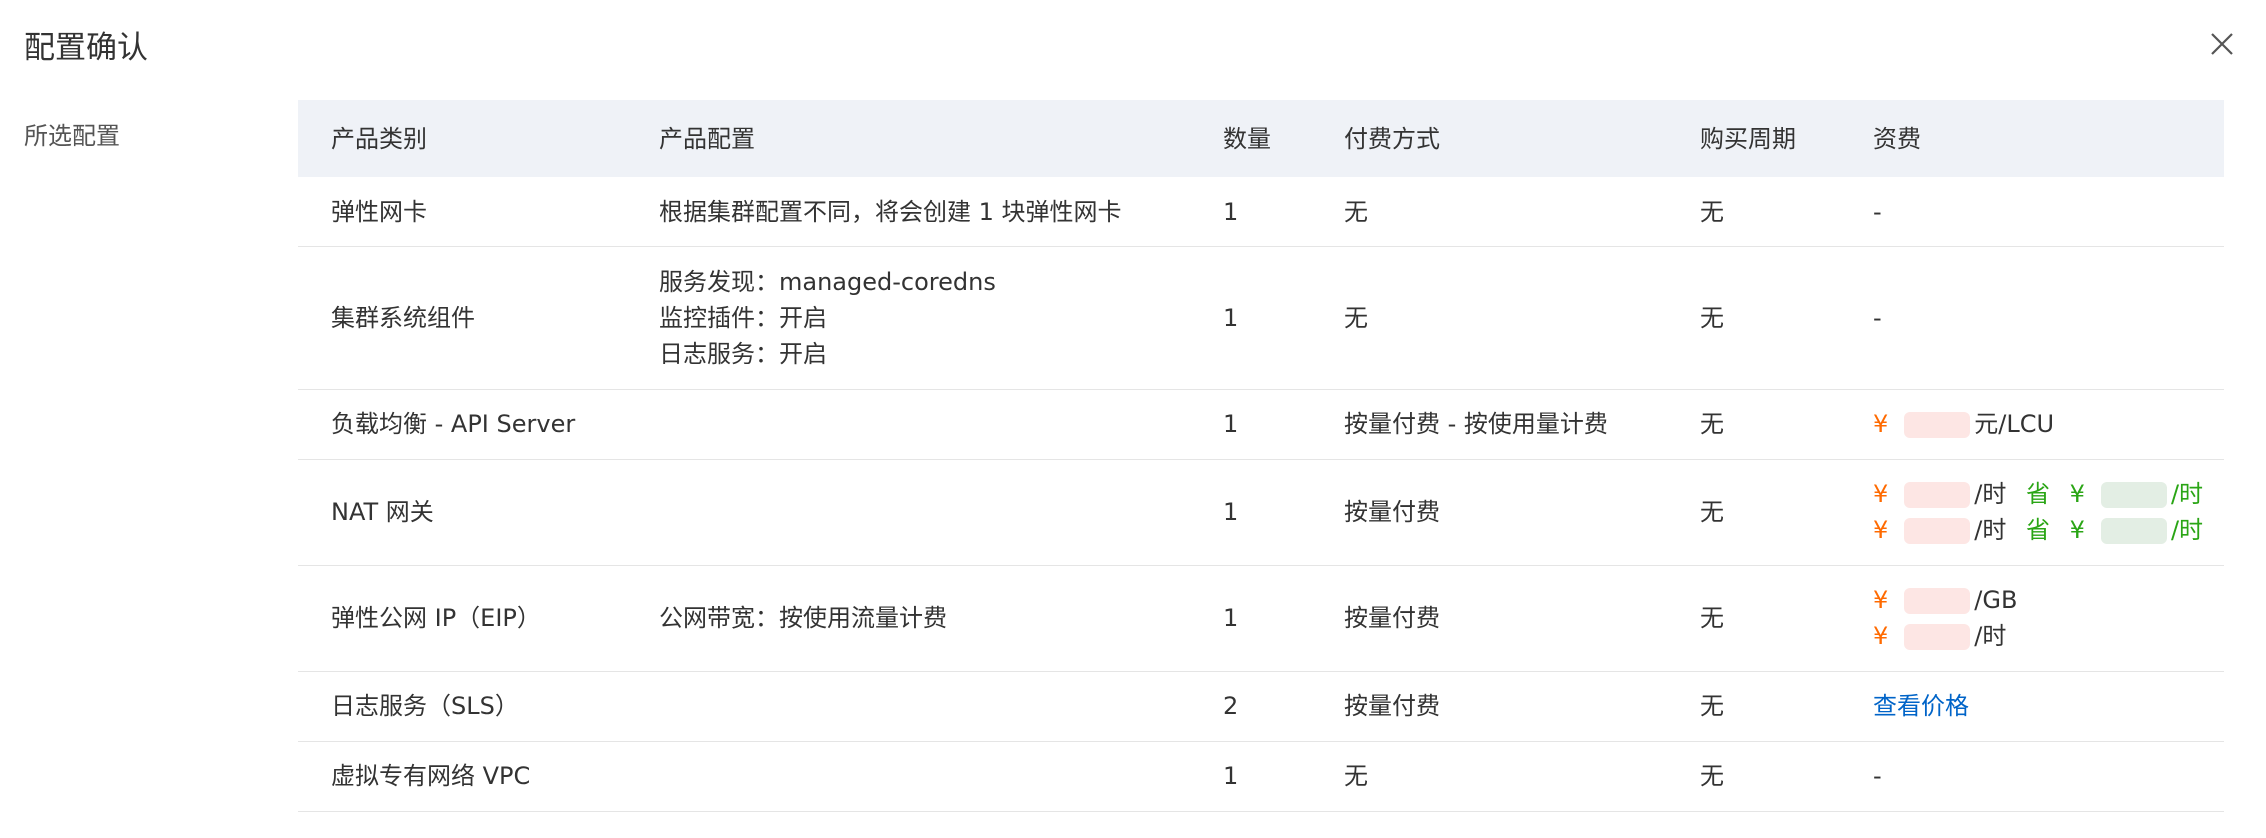  I want to click on fee-unit: /GB, so click(1996, 600).